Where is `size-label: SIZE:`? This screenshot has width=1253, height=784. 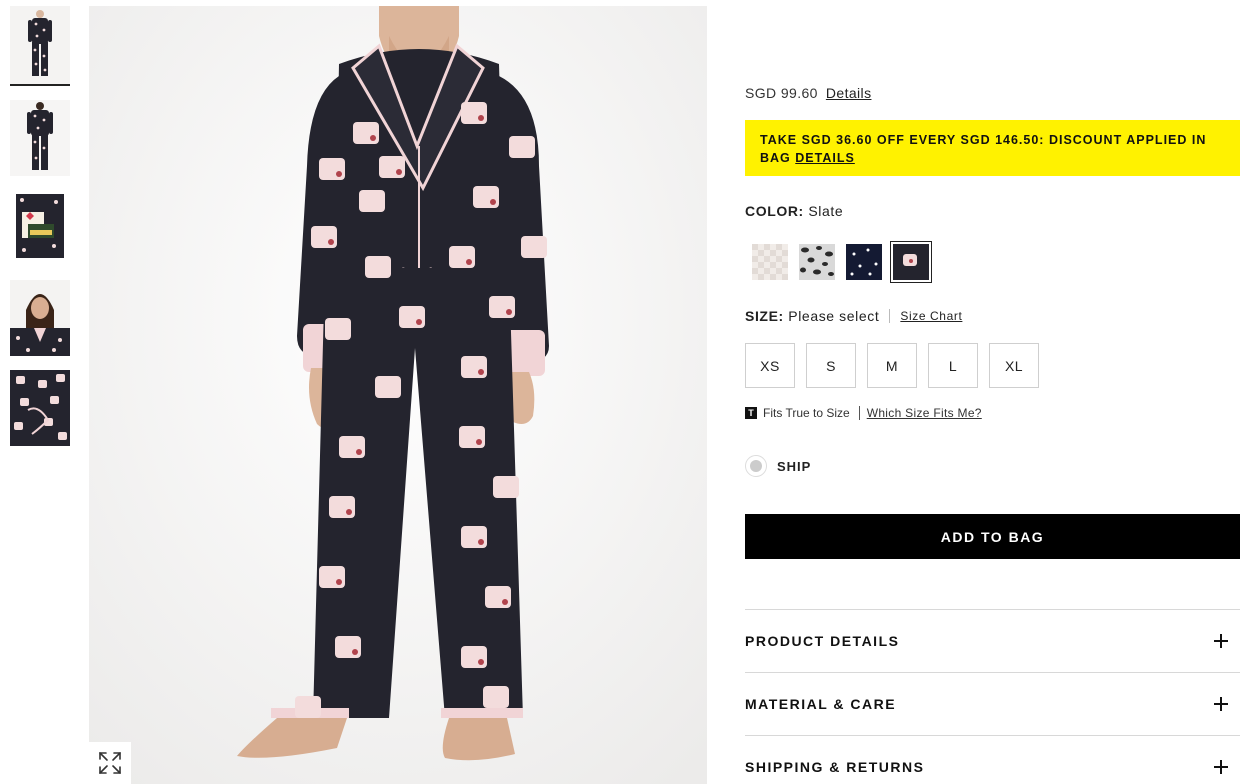 size-label: SIZE: is located at coordinates (764, 316).